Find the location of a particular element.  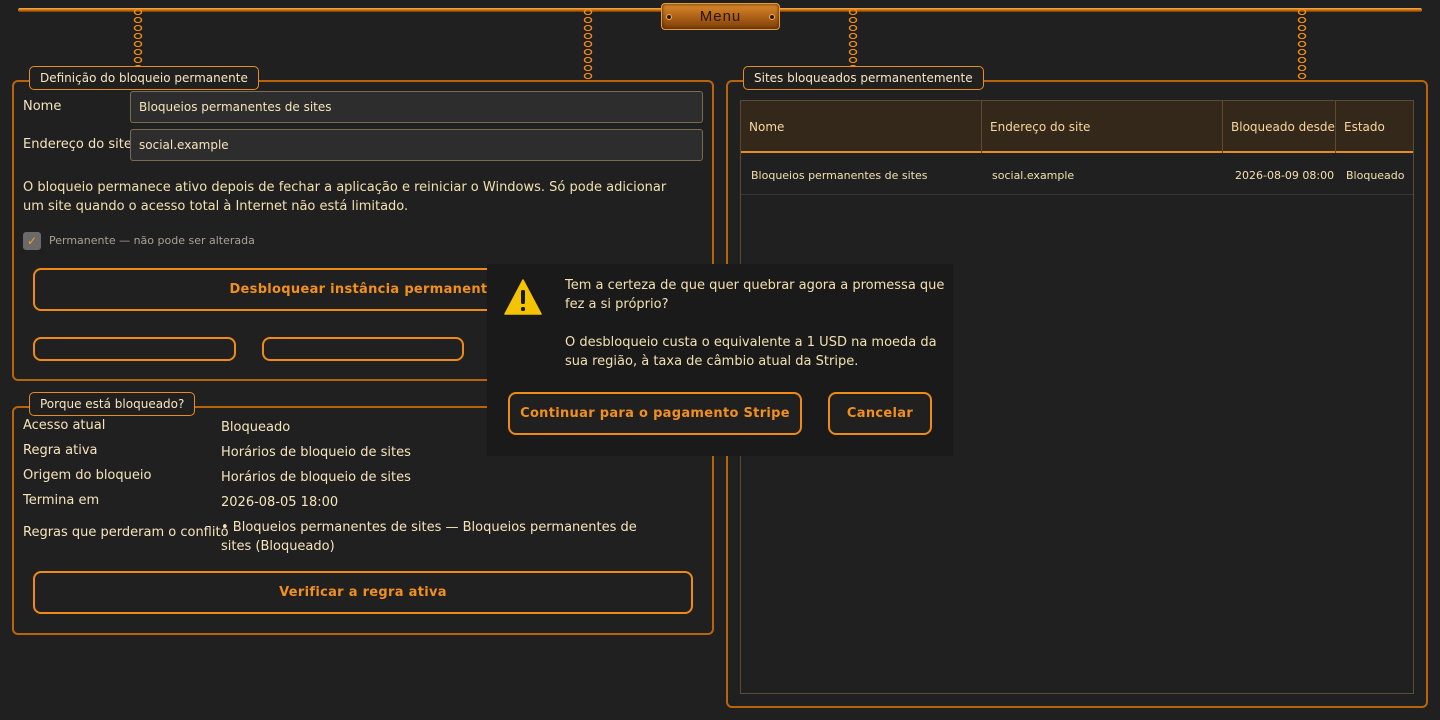

cell-status: Bloqueado is located at coordinates (1375, 175).